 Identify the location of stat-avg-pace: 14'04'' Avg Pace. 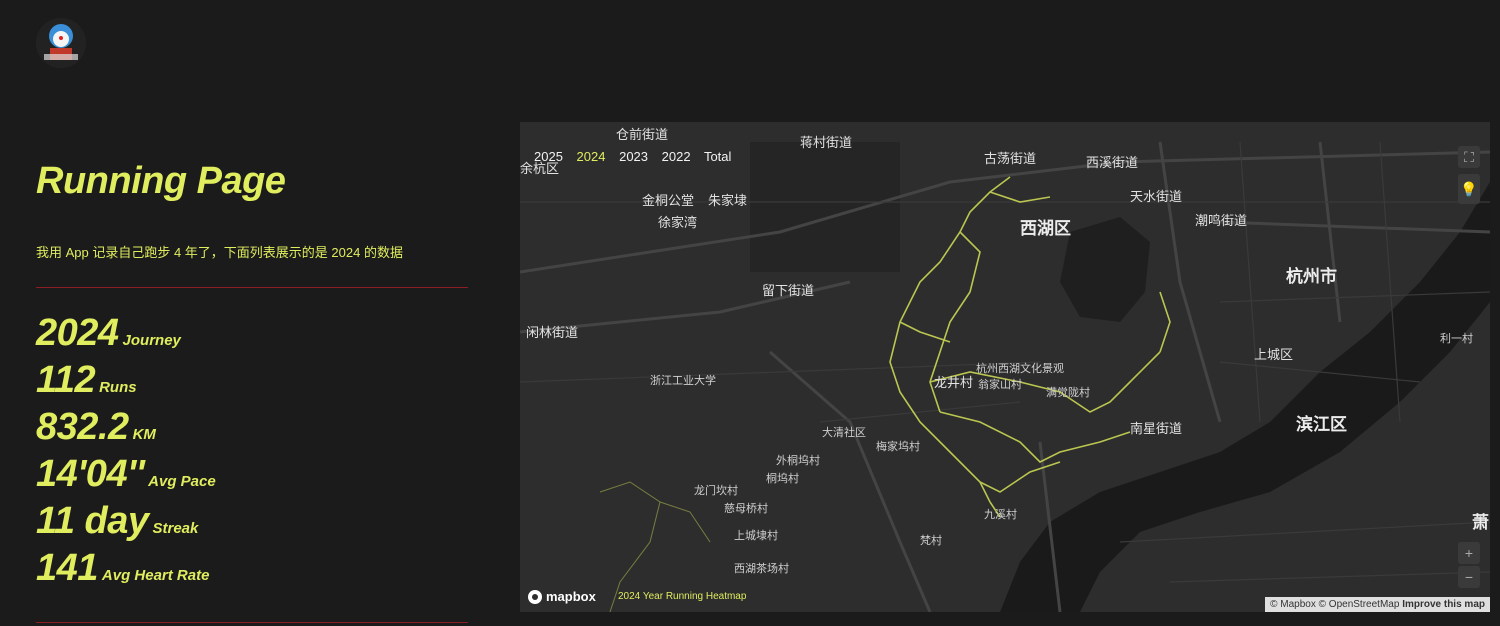
(126, 476).